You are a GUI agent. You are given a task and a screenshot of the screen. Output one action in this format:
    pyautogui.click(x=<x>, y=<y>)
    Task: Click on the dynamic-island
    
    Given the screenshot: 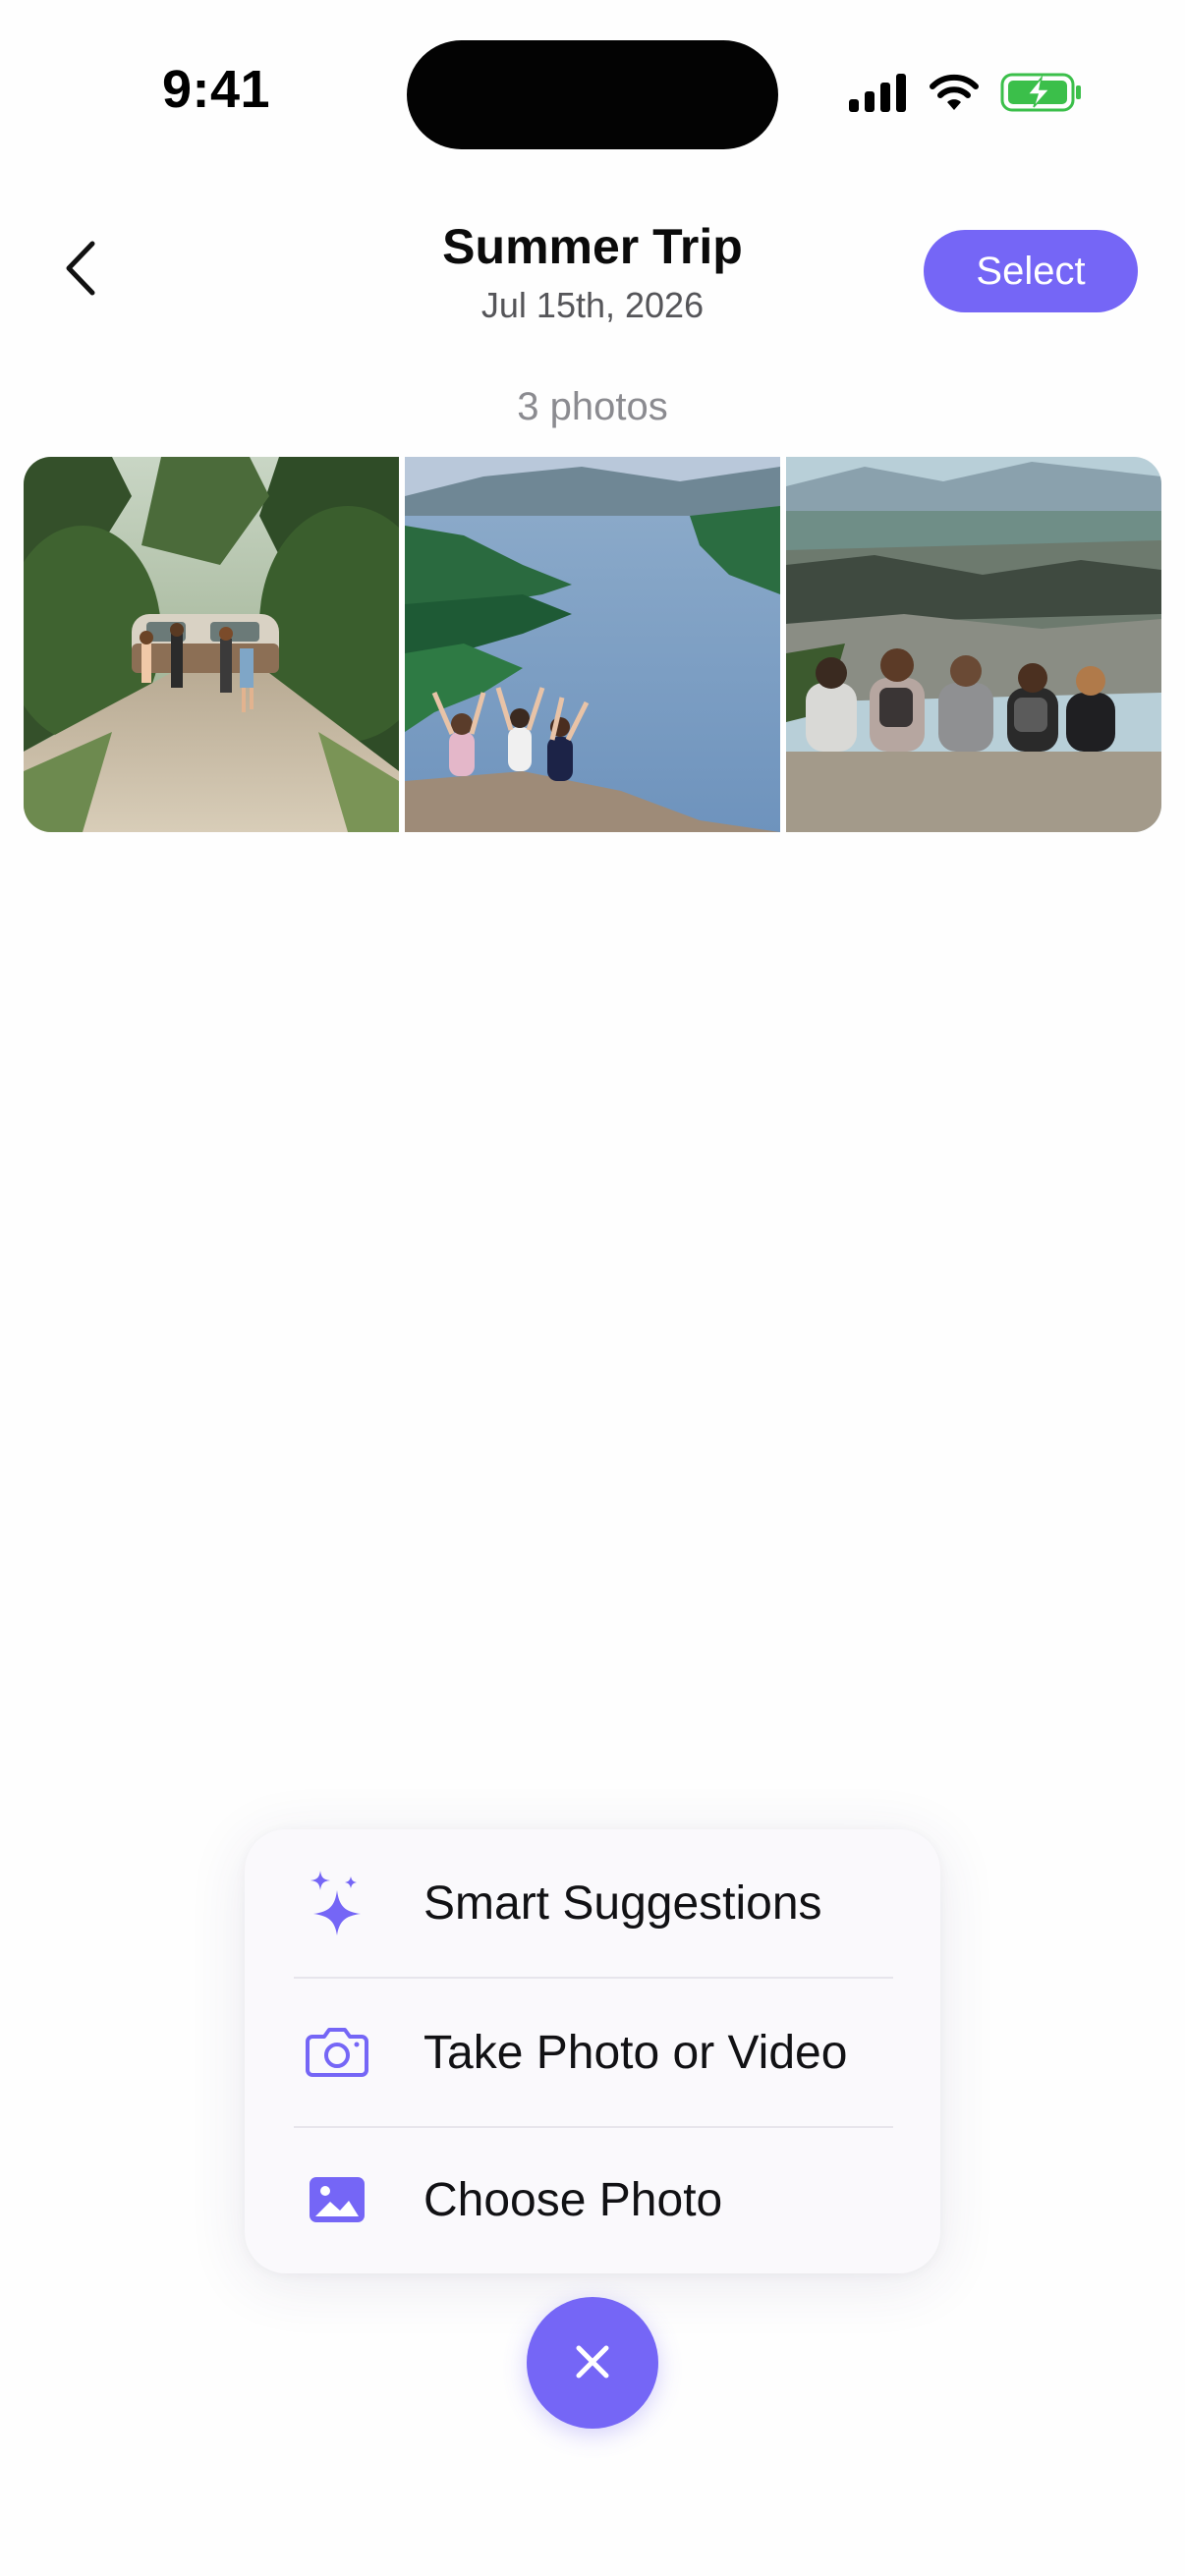 What is the action you would take?
    pyautogui.click(x=592, y=94)
    